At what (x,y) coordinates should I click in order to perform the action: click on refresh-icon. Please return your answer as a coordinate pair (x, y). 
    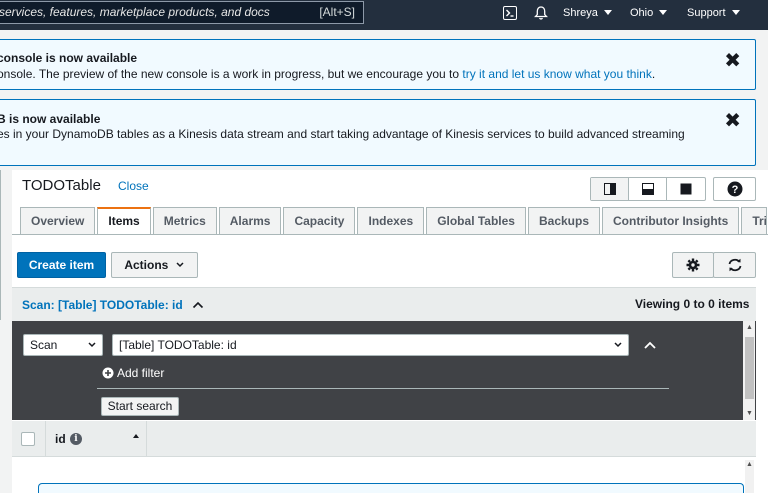
    Looking at the image, I should click on (734, 265).